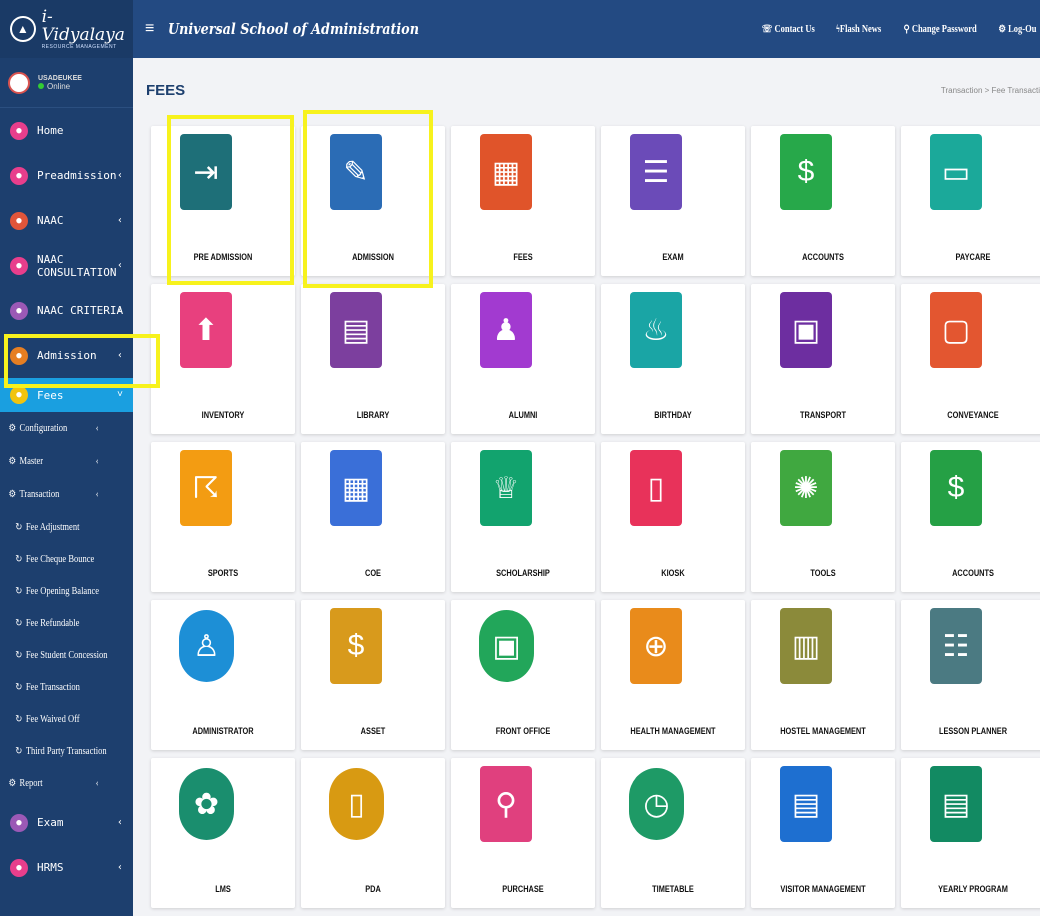 This screenshot has width=1040, height=916. I want to click on sidebar-subitem-master: ⚙ Master ‹, so click(64, 461).